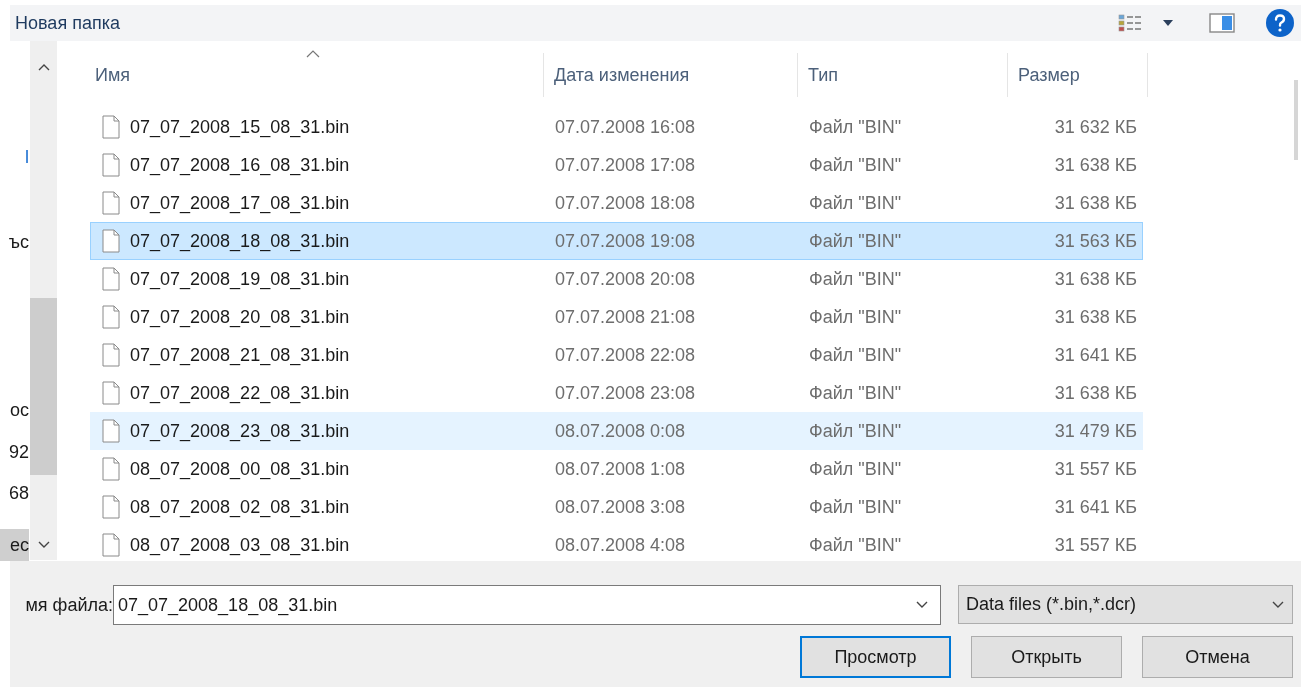 This screenshot has height=687, width=1301. I want to click on date-cell-text: 08.07.2008 3:08, so click(621, 507).